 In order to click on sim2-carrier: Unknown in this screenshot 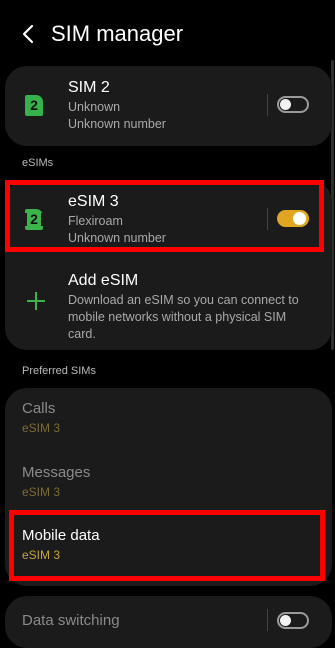, I will do `click(94, 107)`.